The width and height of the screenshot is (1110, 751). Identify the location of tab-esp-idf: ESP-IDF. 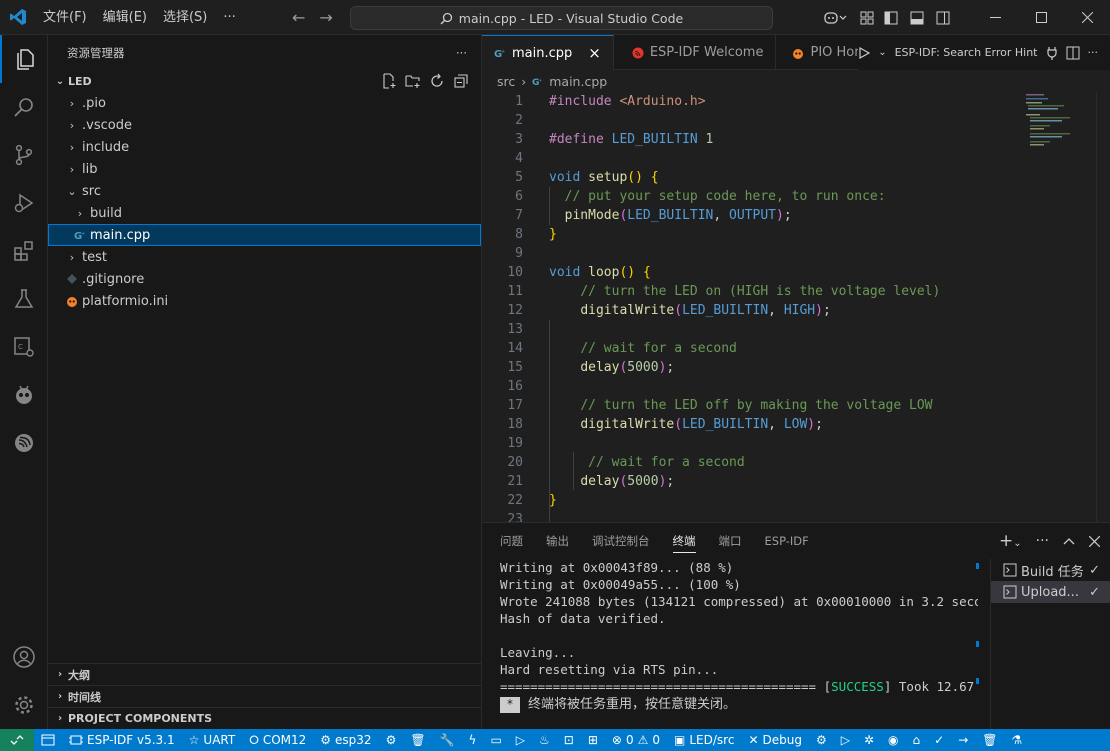
(792, 541).